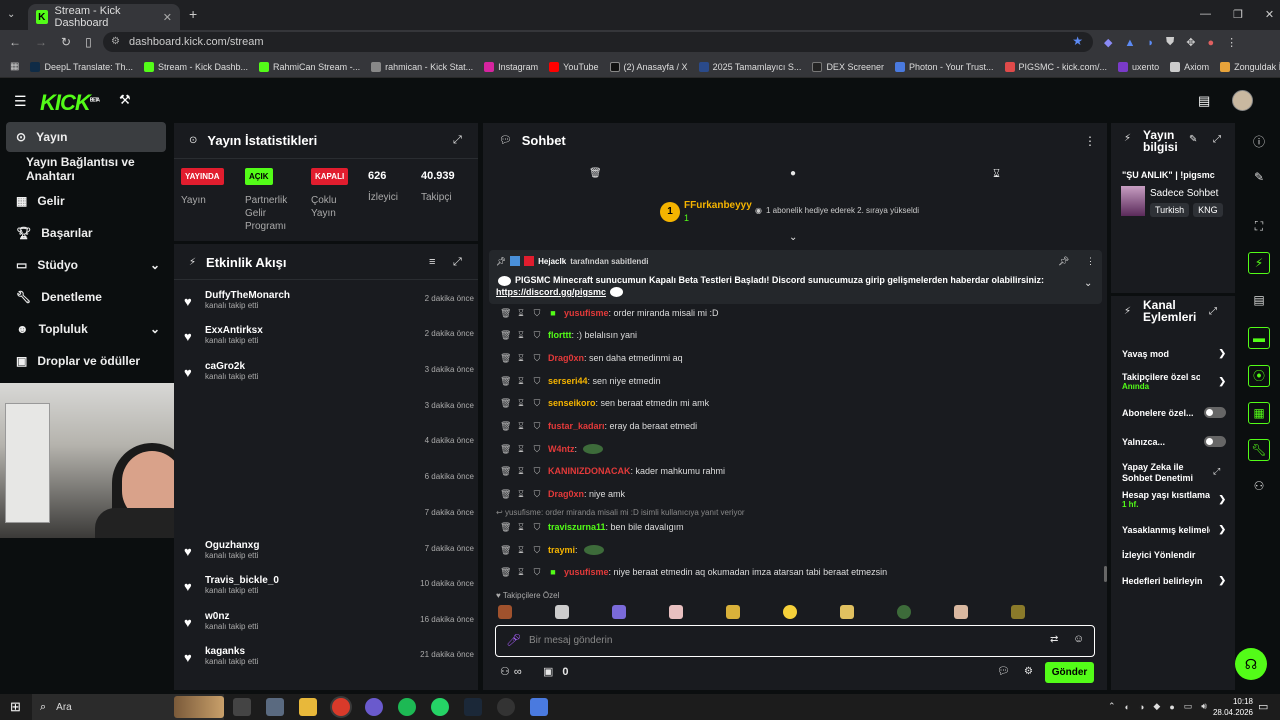 The image size is (1280, 720). What do you see at coordinates (308, 707) in the screenshot?
I see `file-explorer-icon` at bounding box center [308, 707].